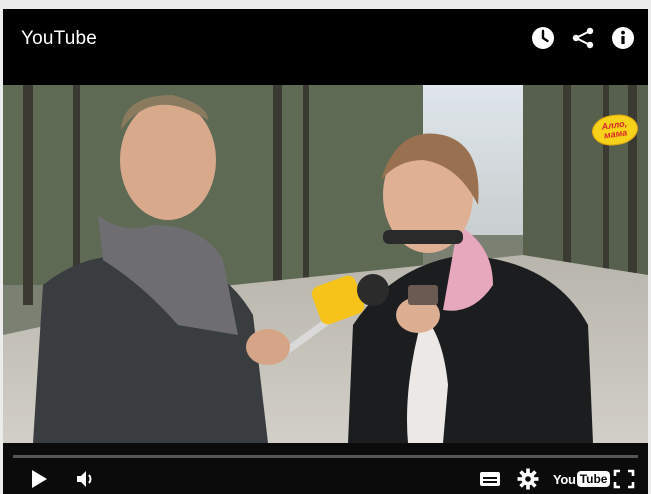 This screenshot has width=651, height=494. What do you see at coordinates (623, 38) in the screenshot?
I see `info-icon` at bounding box center [623, 38].